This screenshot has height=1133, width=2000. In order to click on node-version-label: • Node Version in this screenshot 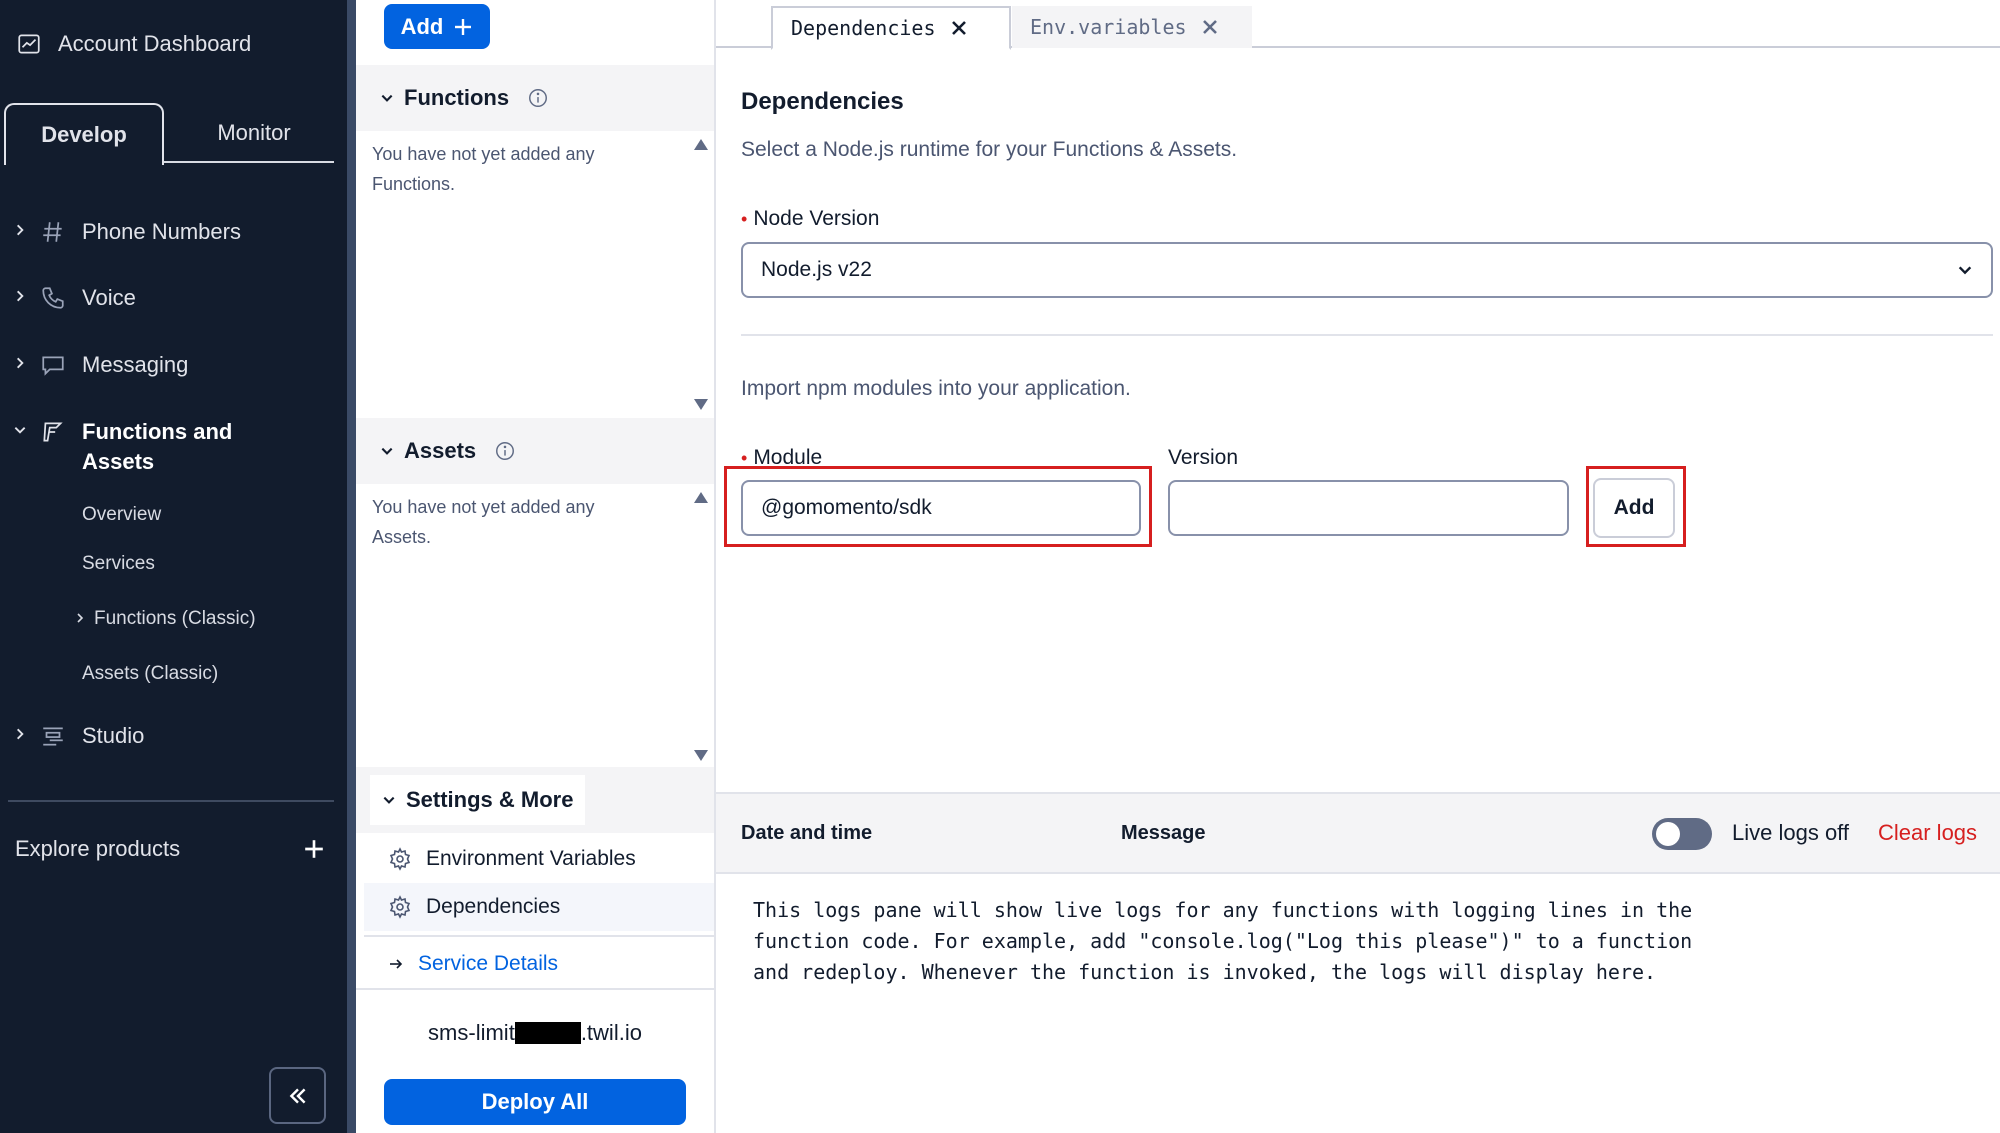, I will do `click(810, 219)`.